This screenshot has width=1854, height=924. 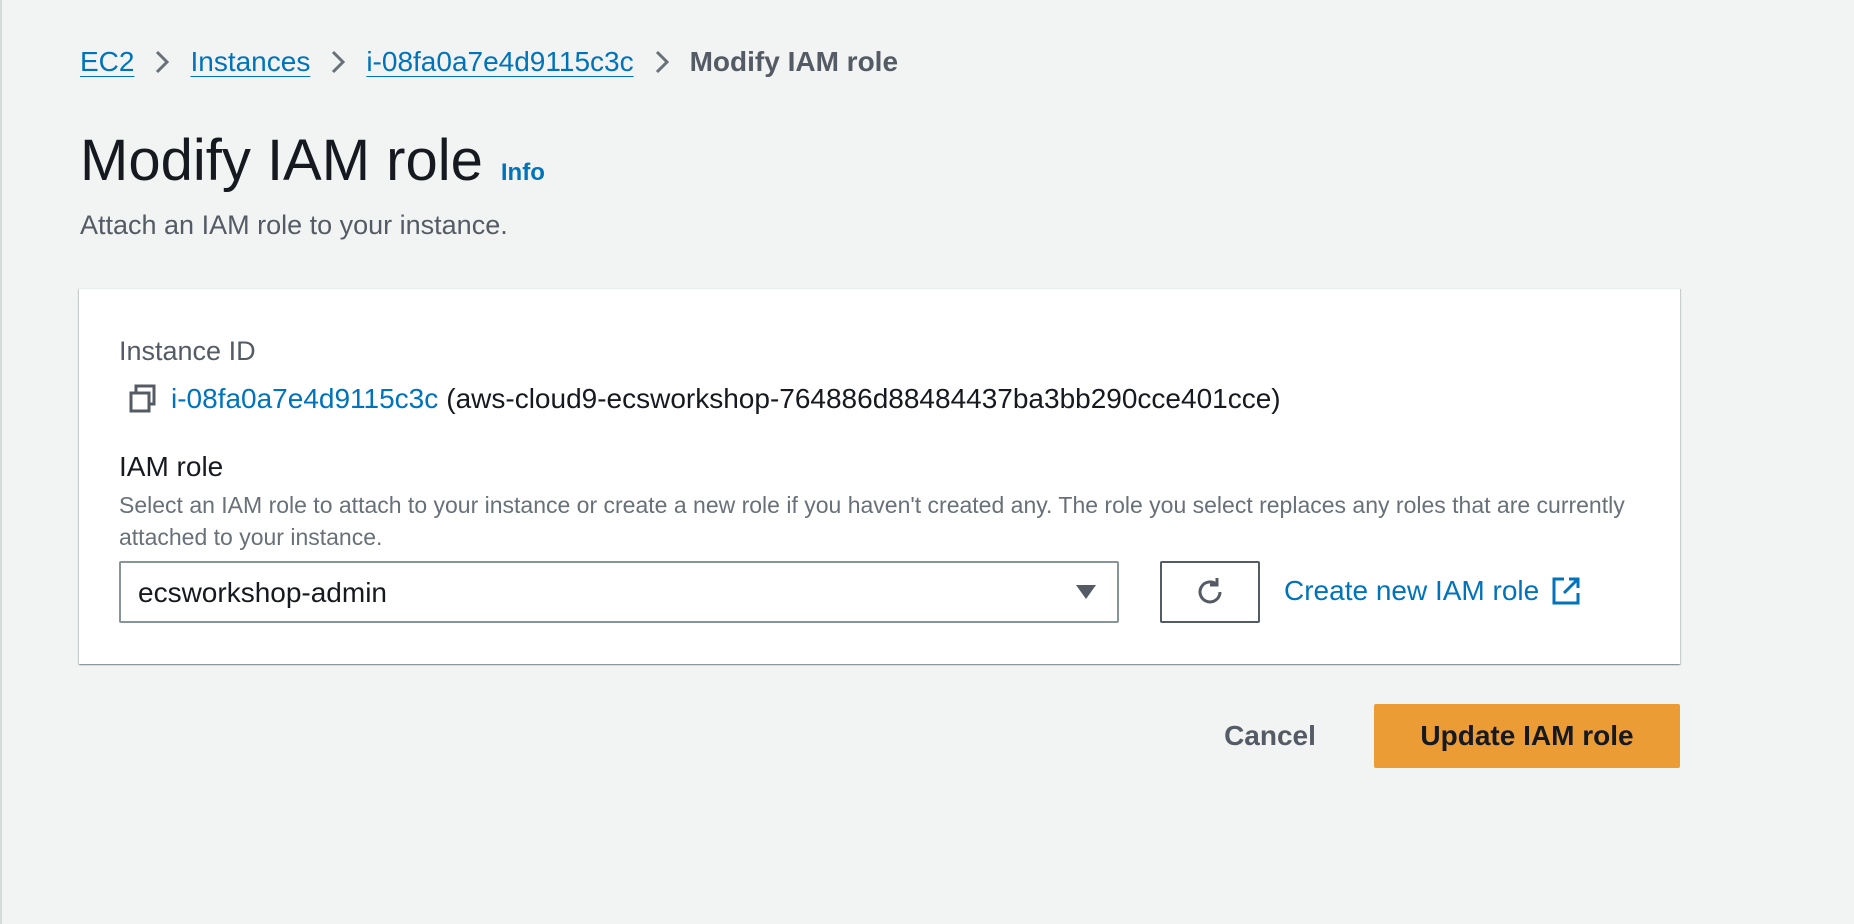 What do you see at coordinates (1086, 592) in the screenshot?
I see `caret-down-icon` at bounding box center [1086, 592].